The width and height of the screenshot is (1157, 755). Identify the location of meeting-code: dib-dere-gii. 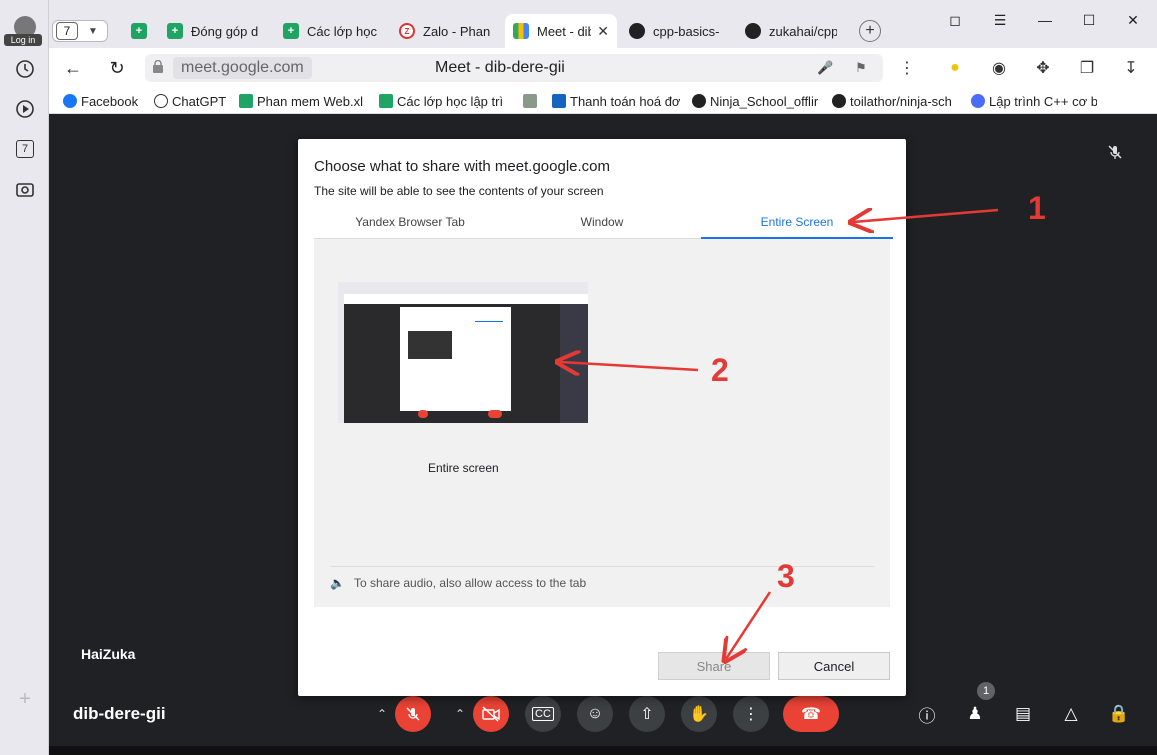
(119, 713).